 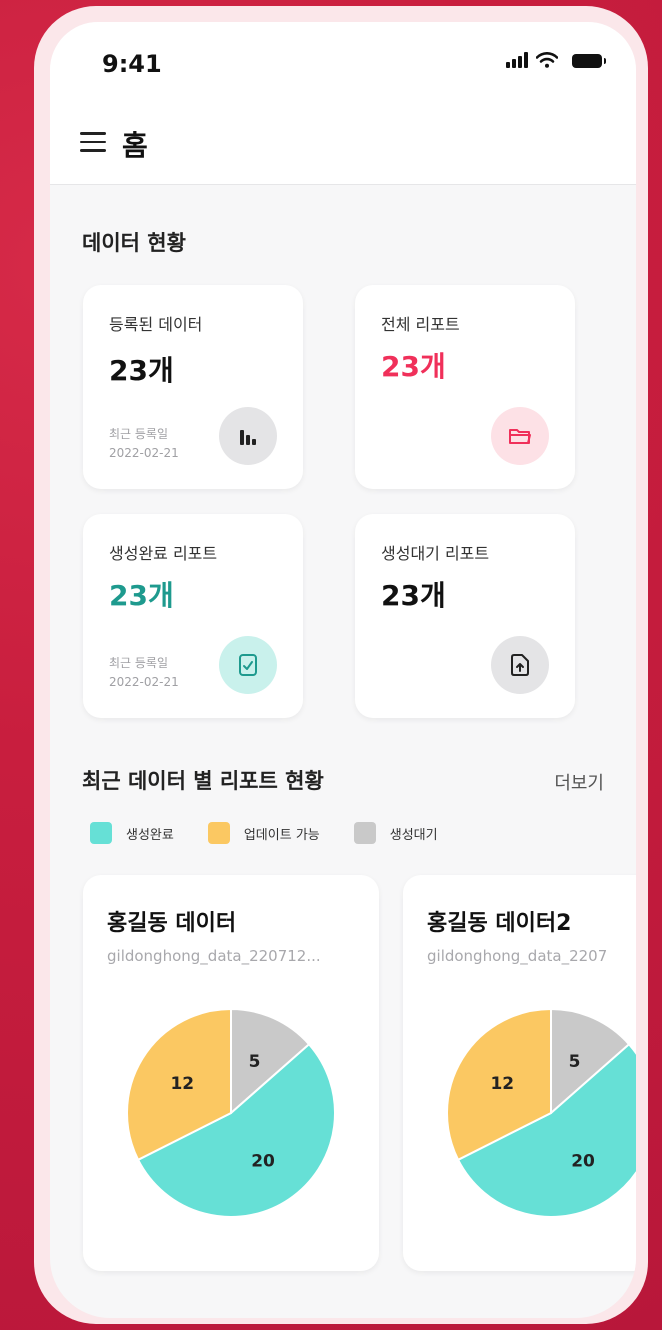 What do you see at coordinates (547, 60) in the screenshot?
I see `wifi-icon` at bounding box center [547, 60].